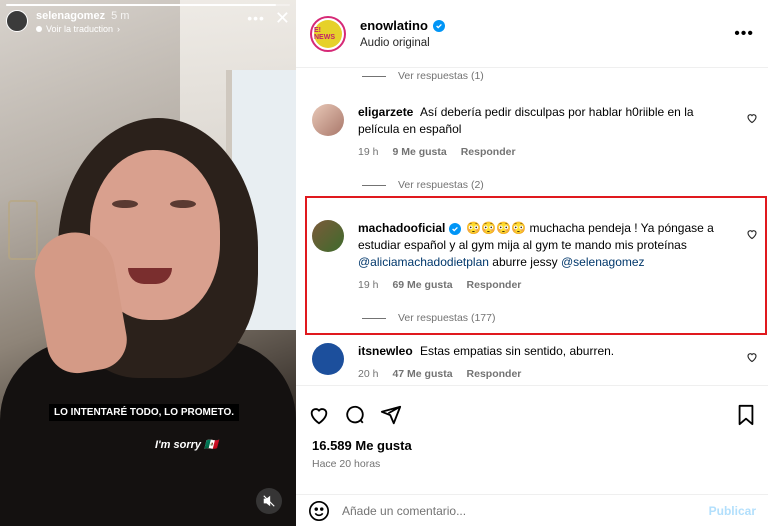 The image size is (768, 526). What do you see at coordinates (532, 409) in the screenshot?
I see `action-bar` at bounding box center [532, 409].